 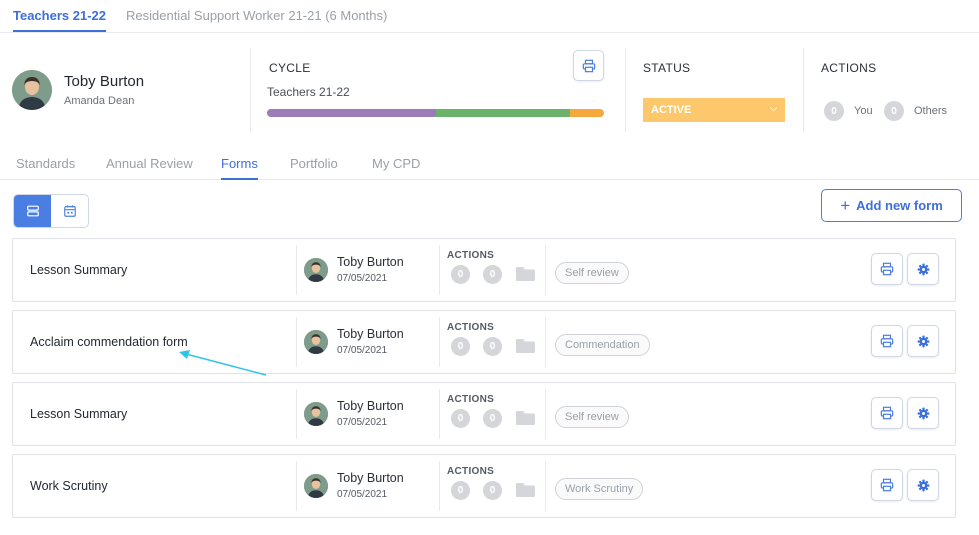 I want to click on tab-teachers-21-22: Teachers 21-22, so click(x=59, y=20).